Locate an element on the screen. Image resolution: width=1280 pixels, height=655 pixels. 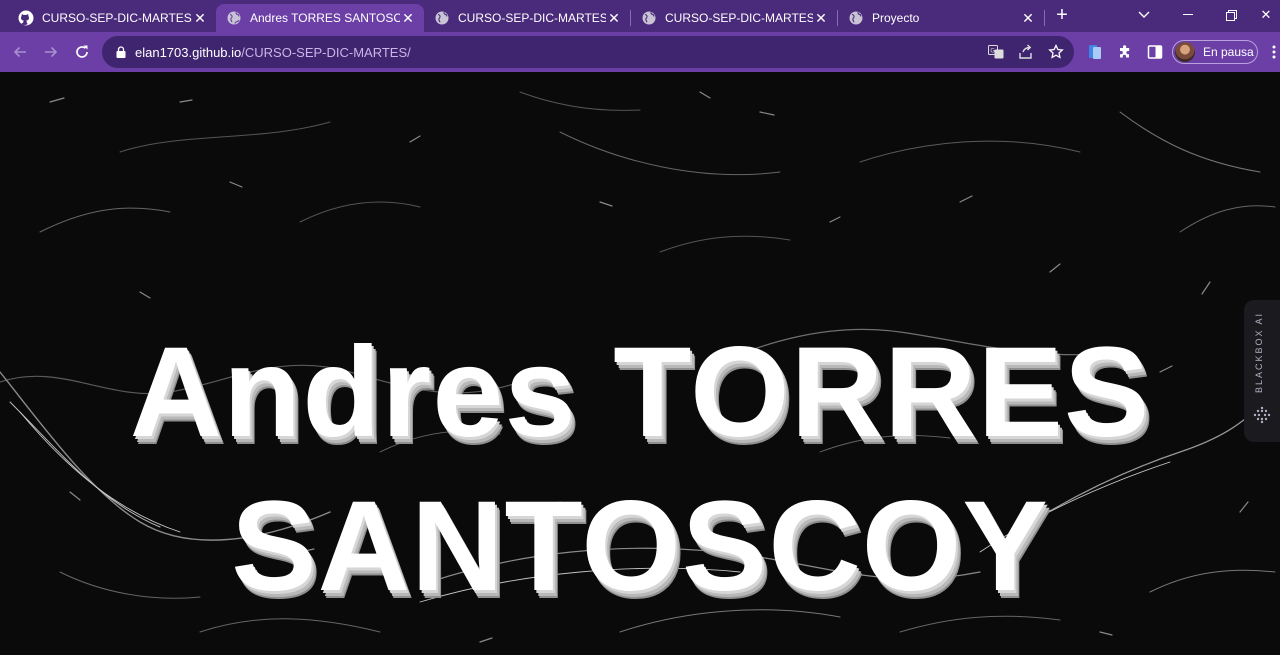
url-host: elan1703.github.io is located at coordinates (188, 52).